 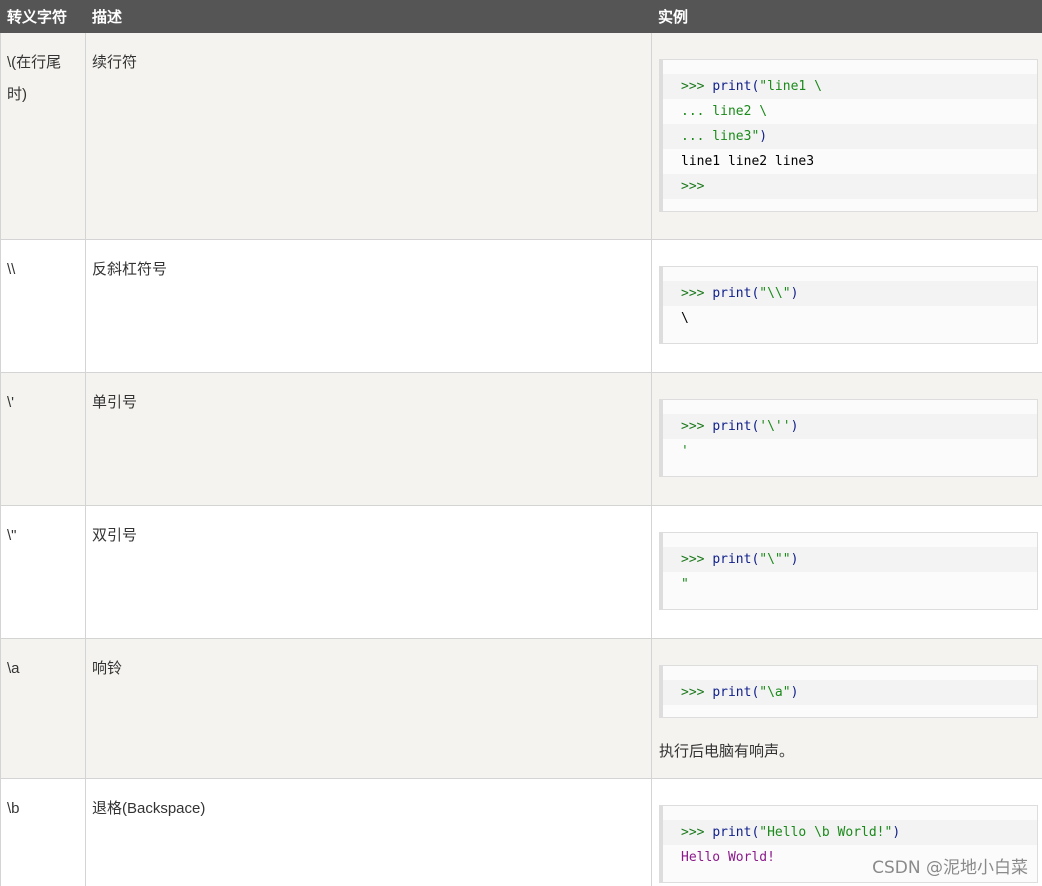 I want to click on header-escape-char: 转义字符, so click(x=43, y=16).